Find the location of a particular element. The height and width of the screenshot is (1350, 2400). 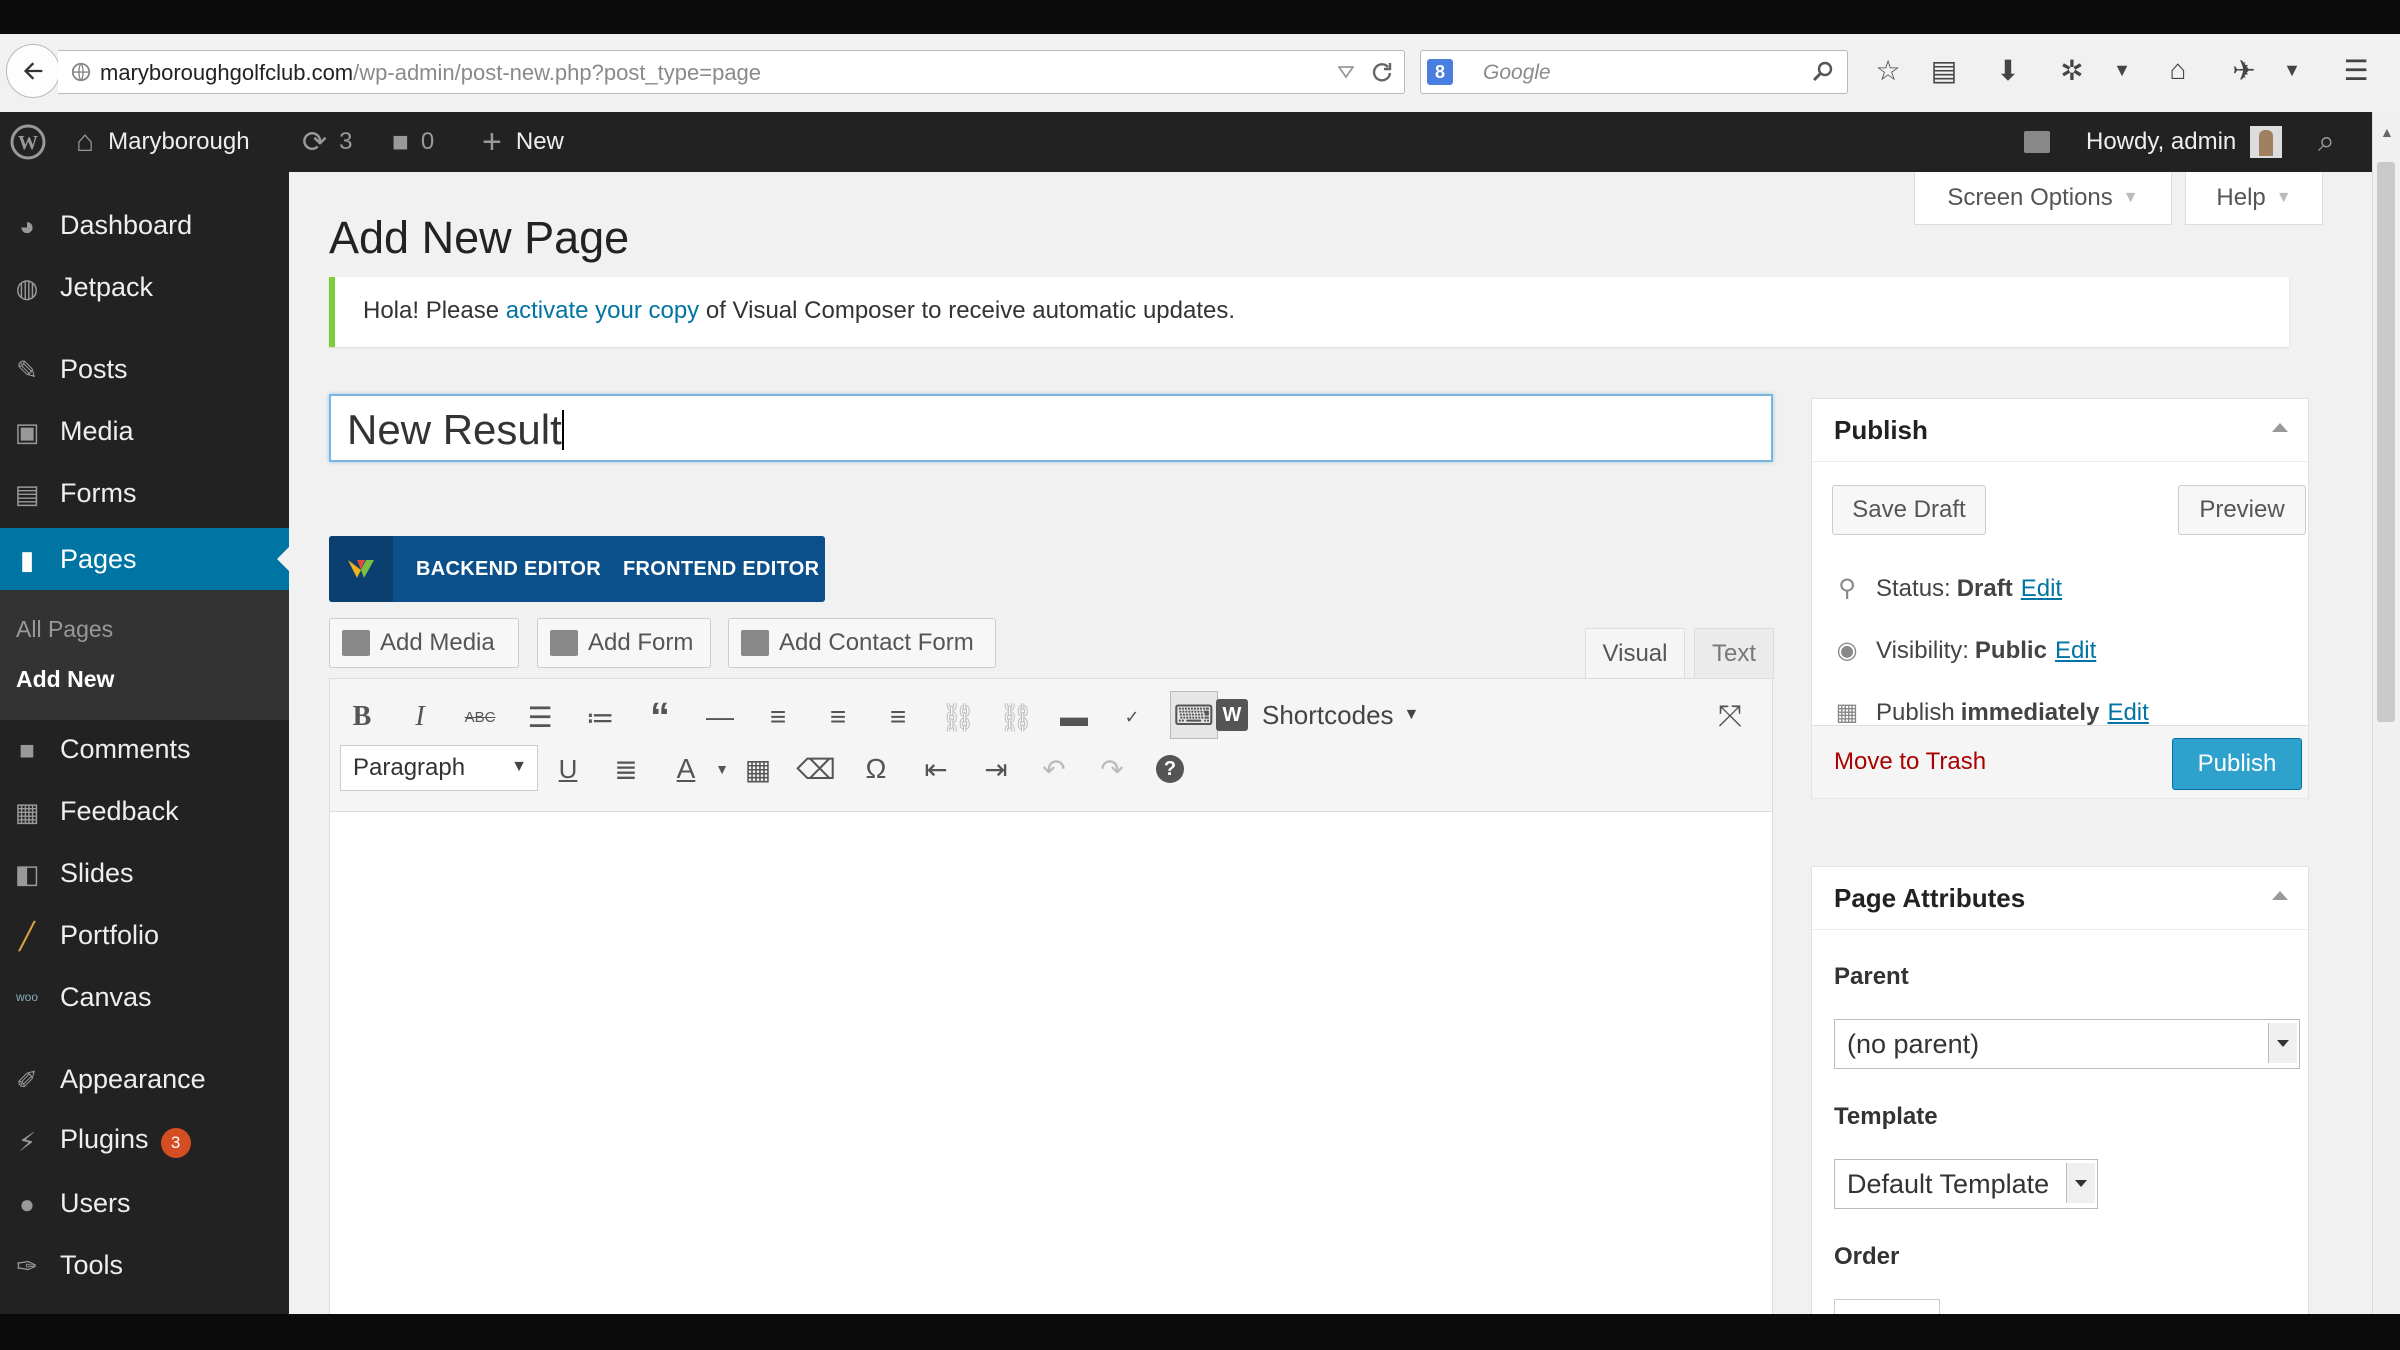

save-draft-button: Save Draft is located at coordinates (1909, 510).